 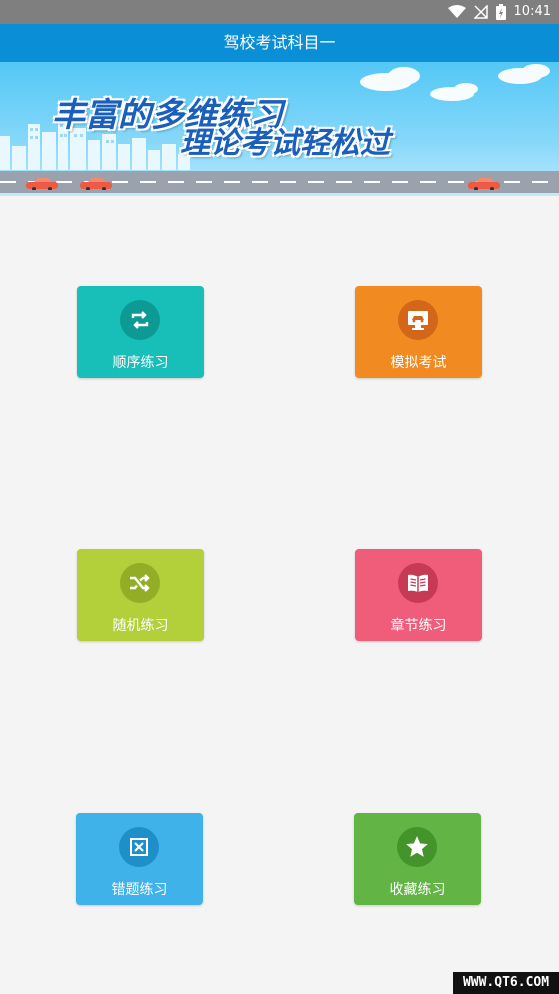 I want to click on close-box-icon, so click(x=139, y=847).